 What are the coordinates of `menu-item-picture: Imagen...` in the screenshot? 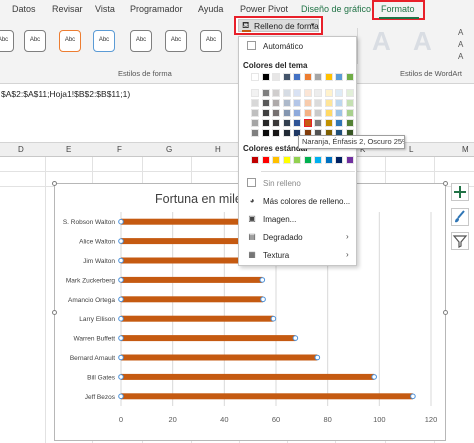 It's located at (279, 219).